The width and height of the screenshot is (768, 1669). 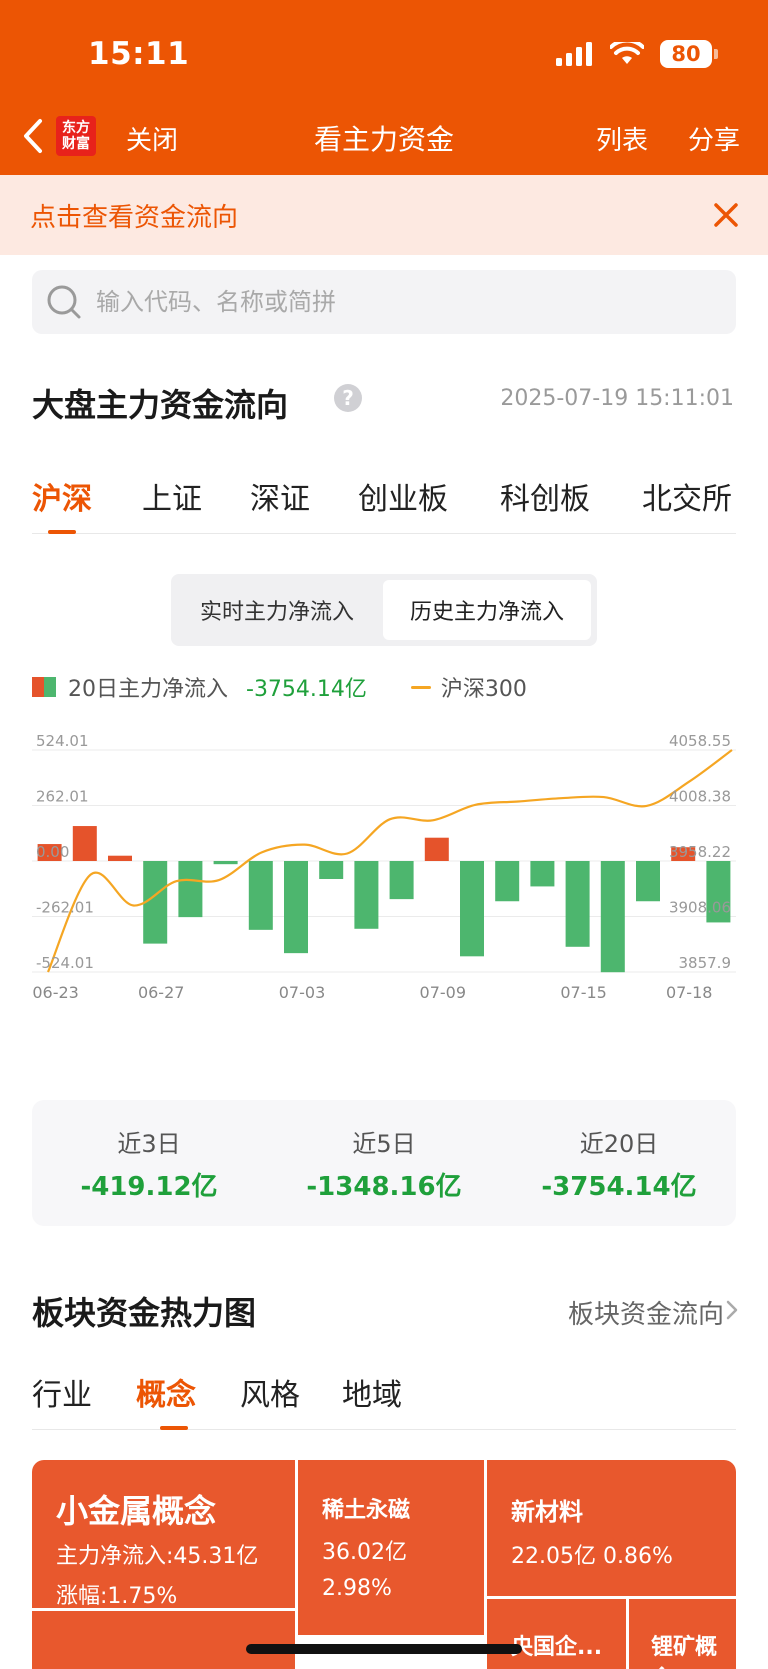 What do you see at coordinates (726, 215) in the screenshot?
I see `close-icon` at bounding box center [726, 215].